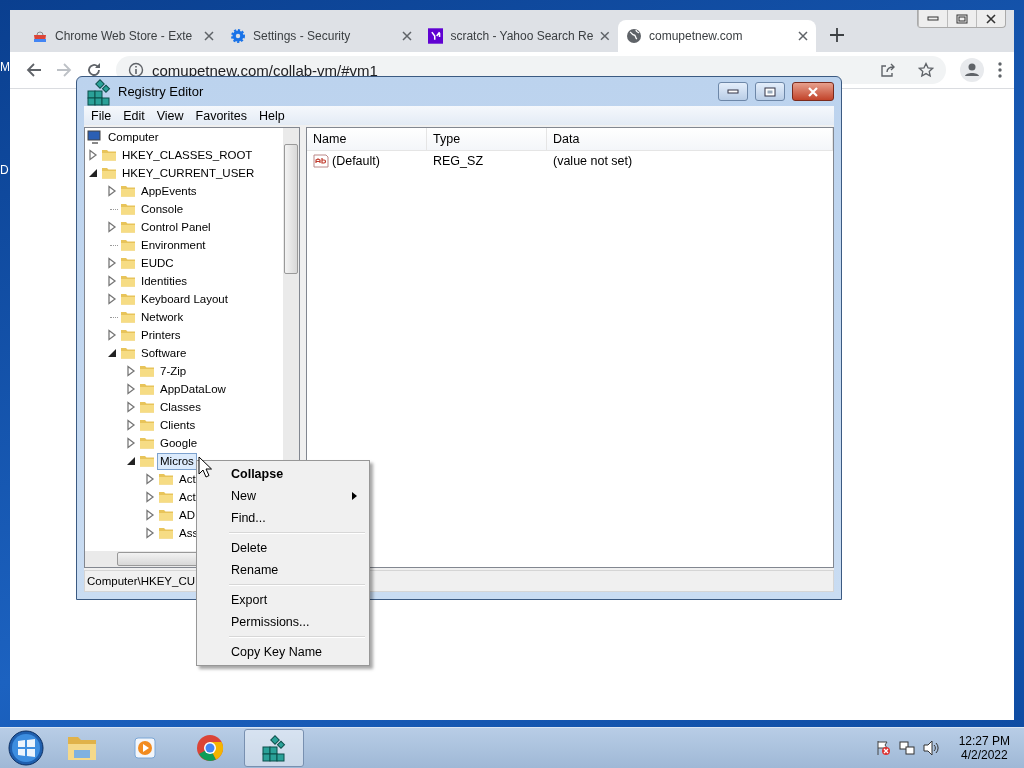 The image size is (1024, 768). What do you see at coordinates (188, 173) in the screenshot?
I see `tree-item: HKEY_CURRENT_USER` at bounding box center [188, 173].